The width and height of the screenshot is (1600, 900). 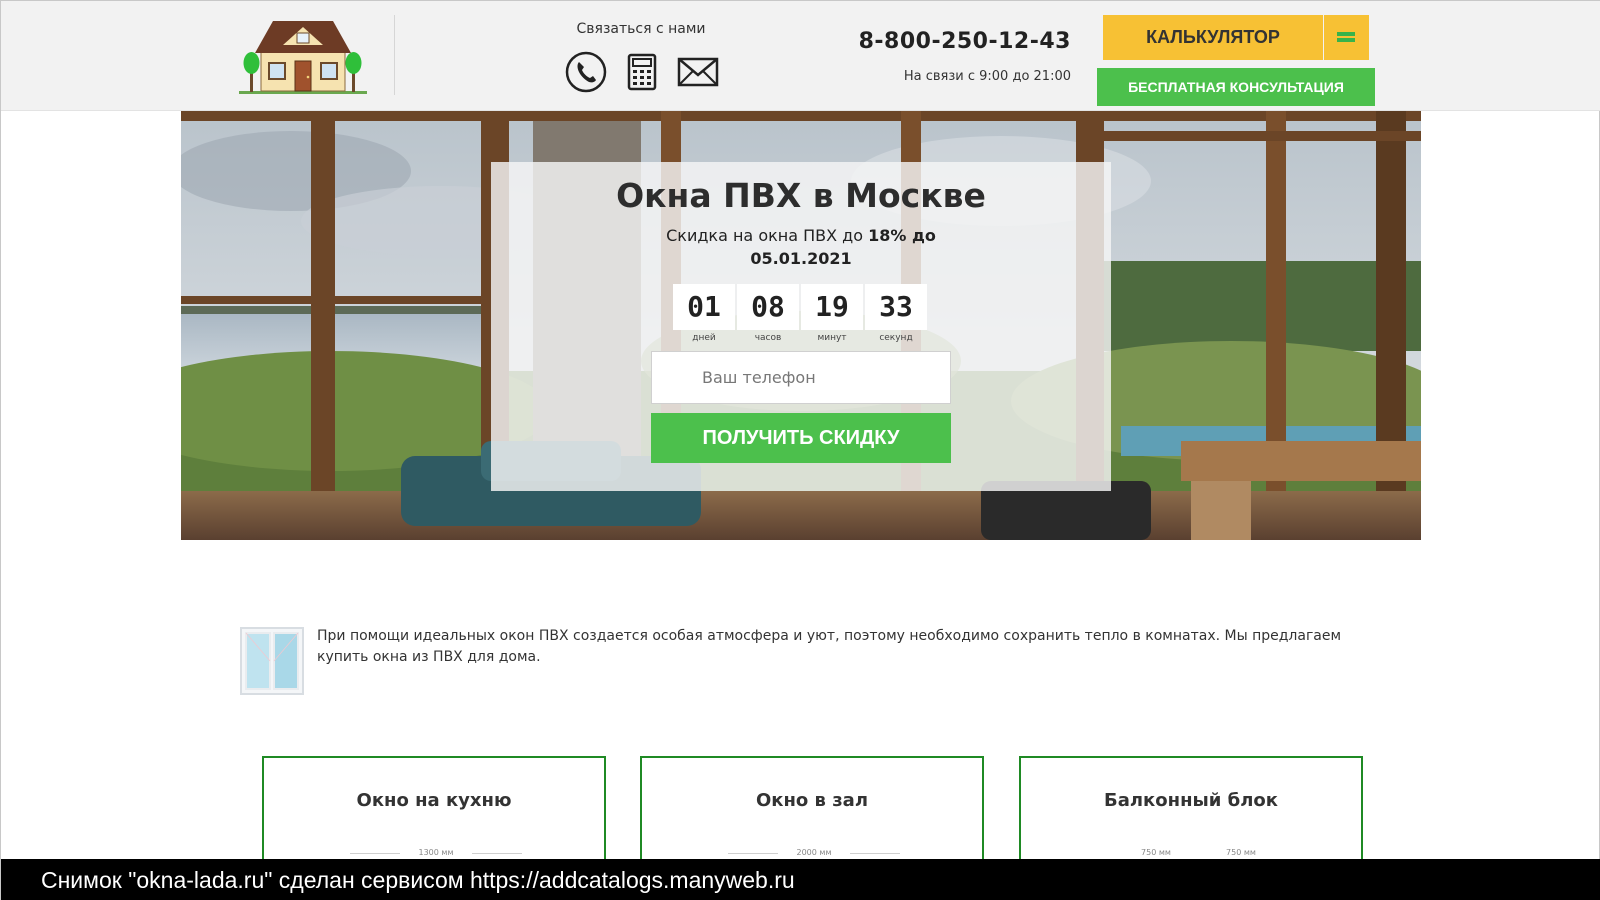 What do you see at coordinates (832, 338) in the screenshot?
I see `timer-minutes-label: минут` at bounding box center [832, 338].